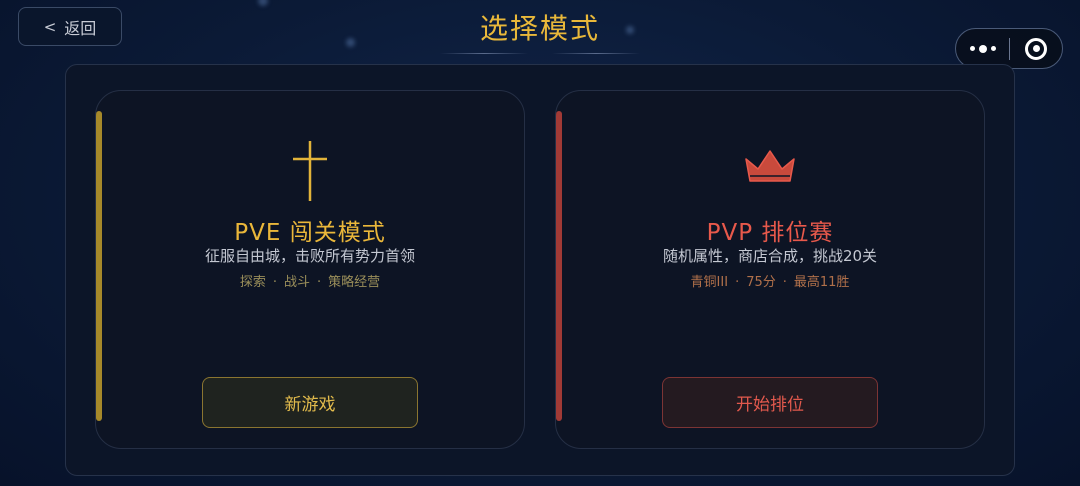  I want to click on mode-description: 征服自由城，击败所有势力首领, so click(309, 256).